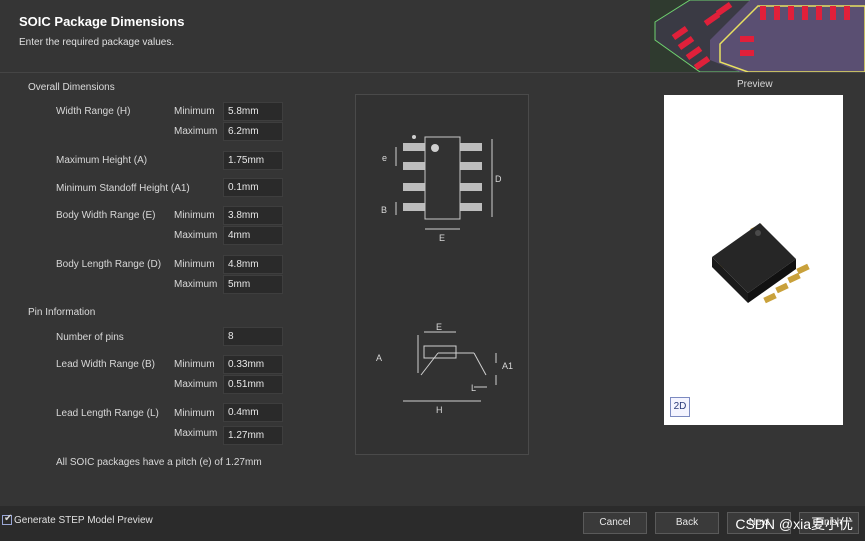 This screenshot has width=865, height=541. Describe the element at coordinates (442, 238) in the screenshot. I see `diagram-label-body-e: E` at that location.